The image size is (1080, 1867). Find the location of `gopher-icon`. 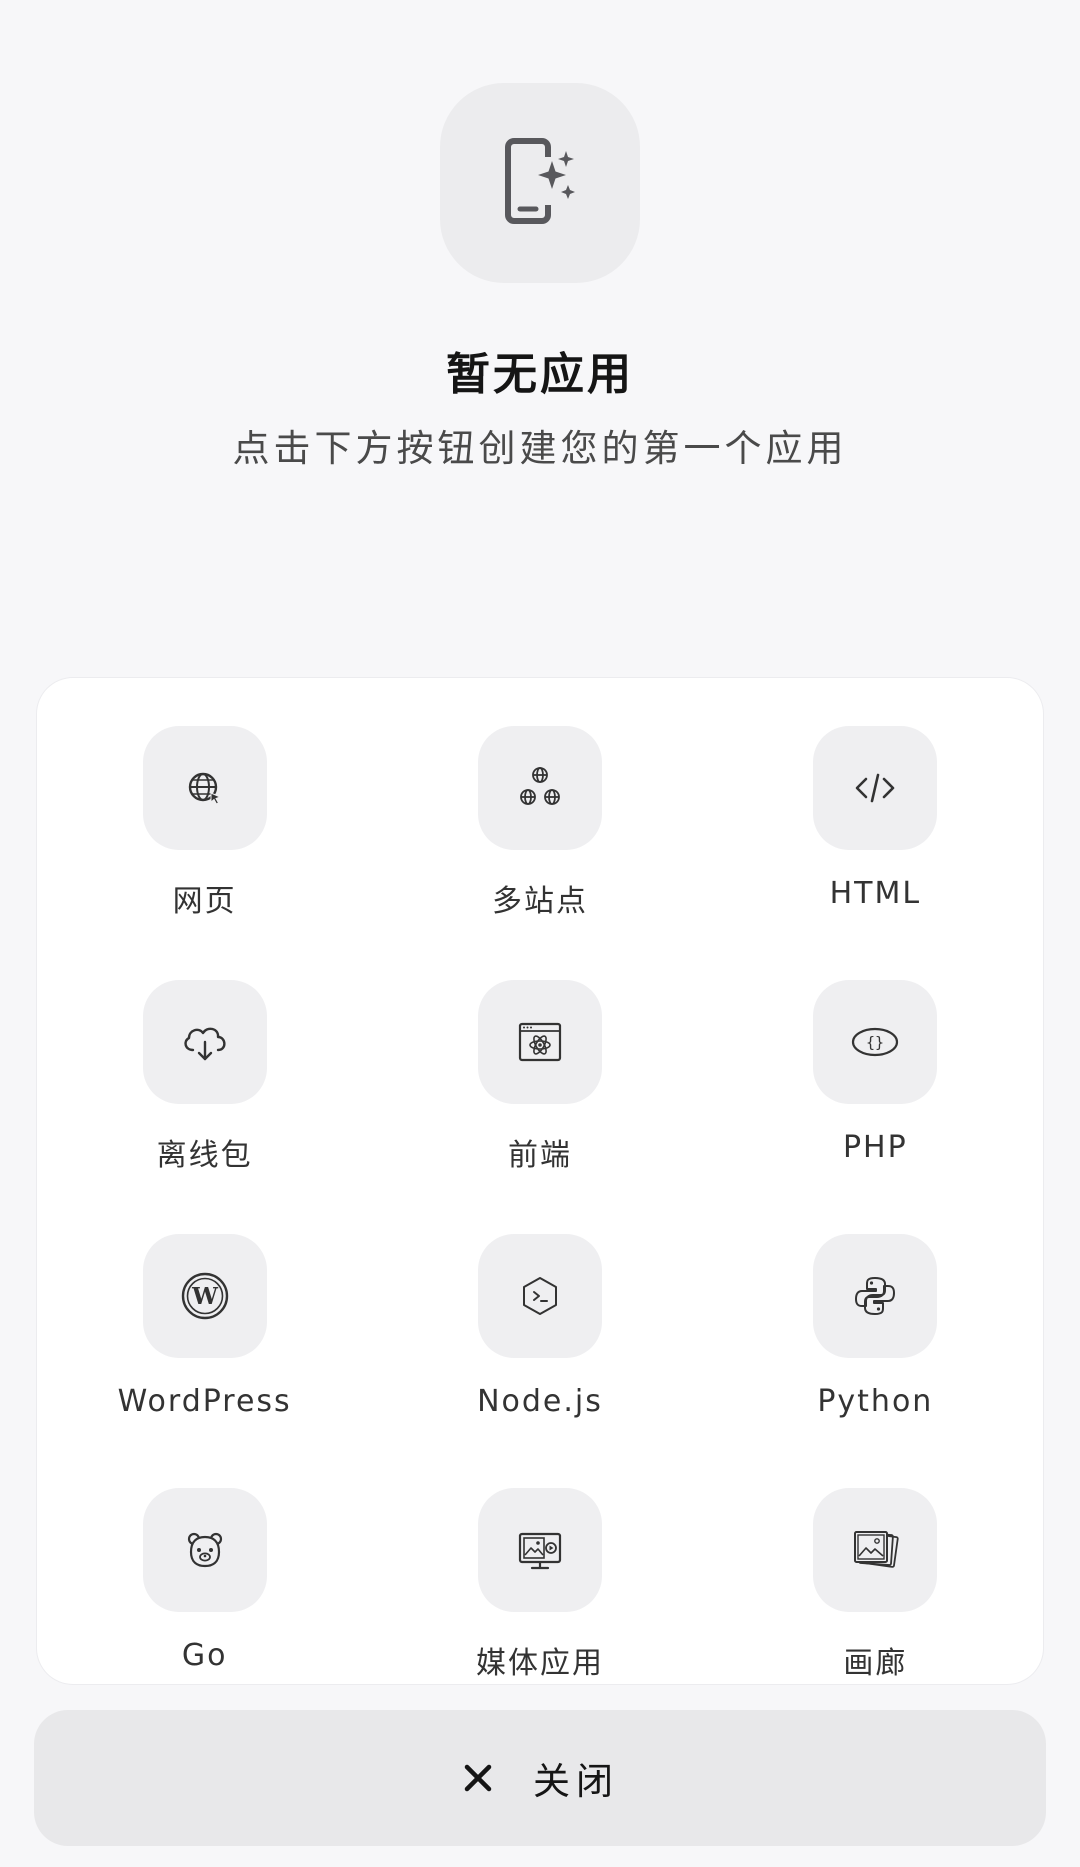

gopher-icon is located at coordinates (204, 1550).